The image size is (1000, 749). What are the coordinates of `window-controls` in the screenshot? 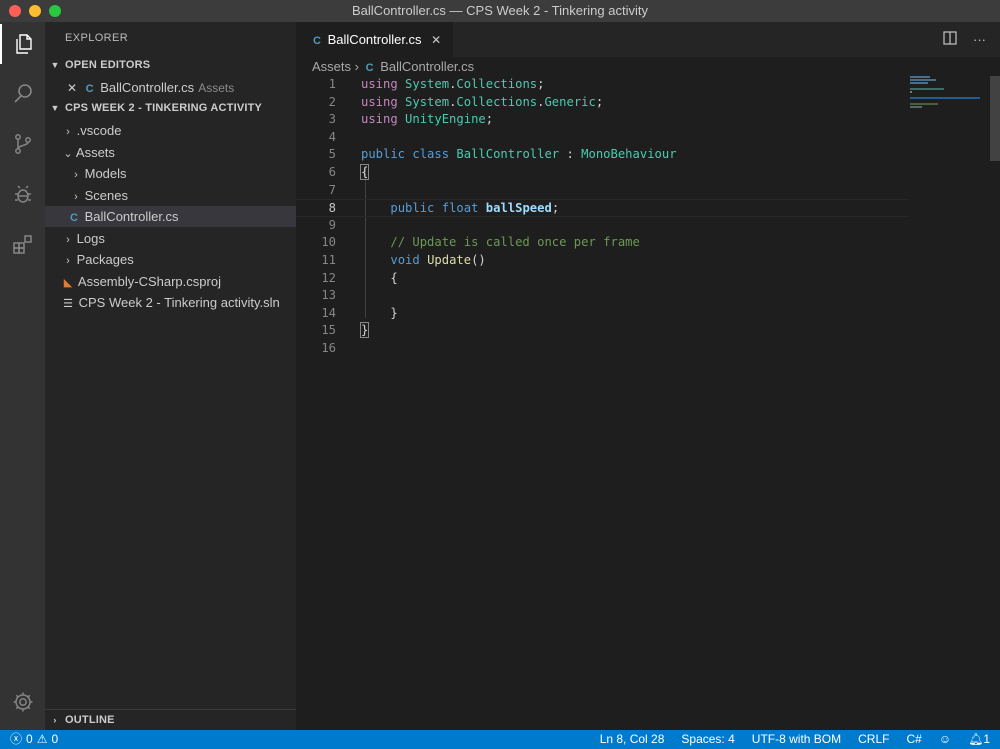 It's located at (35, 11).